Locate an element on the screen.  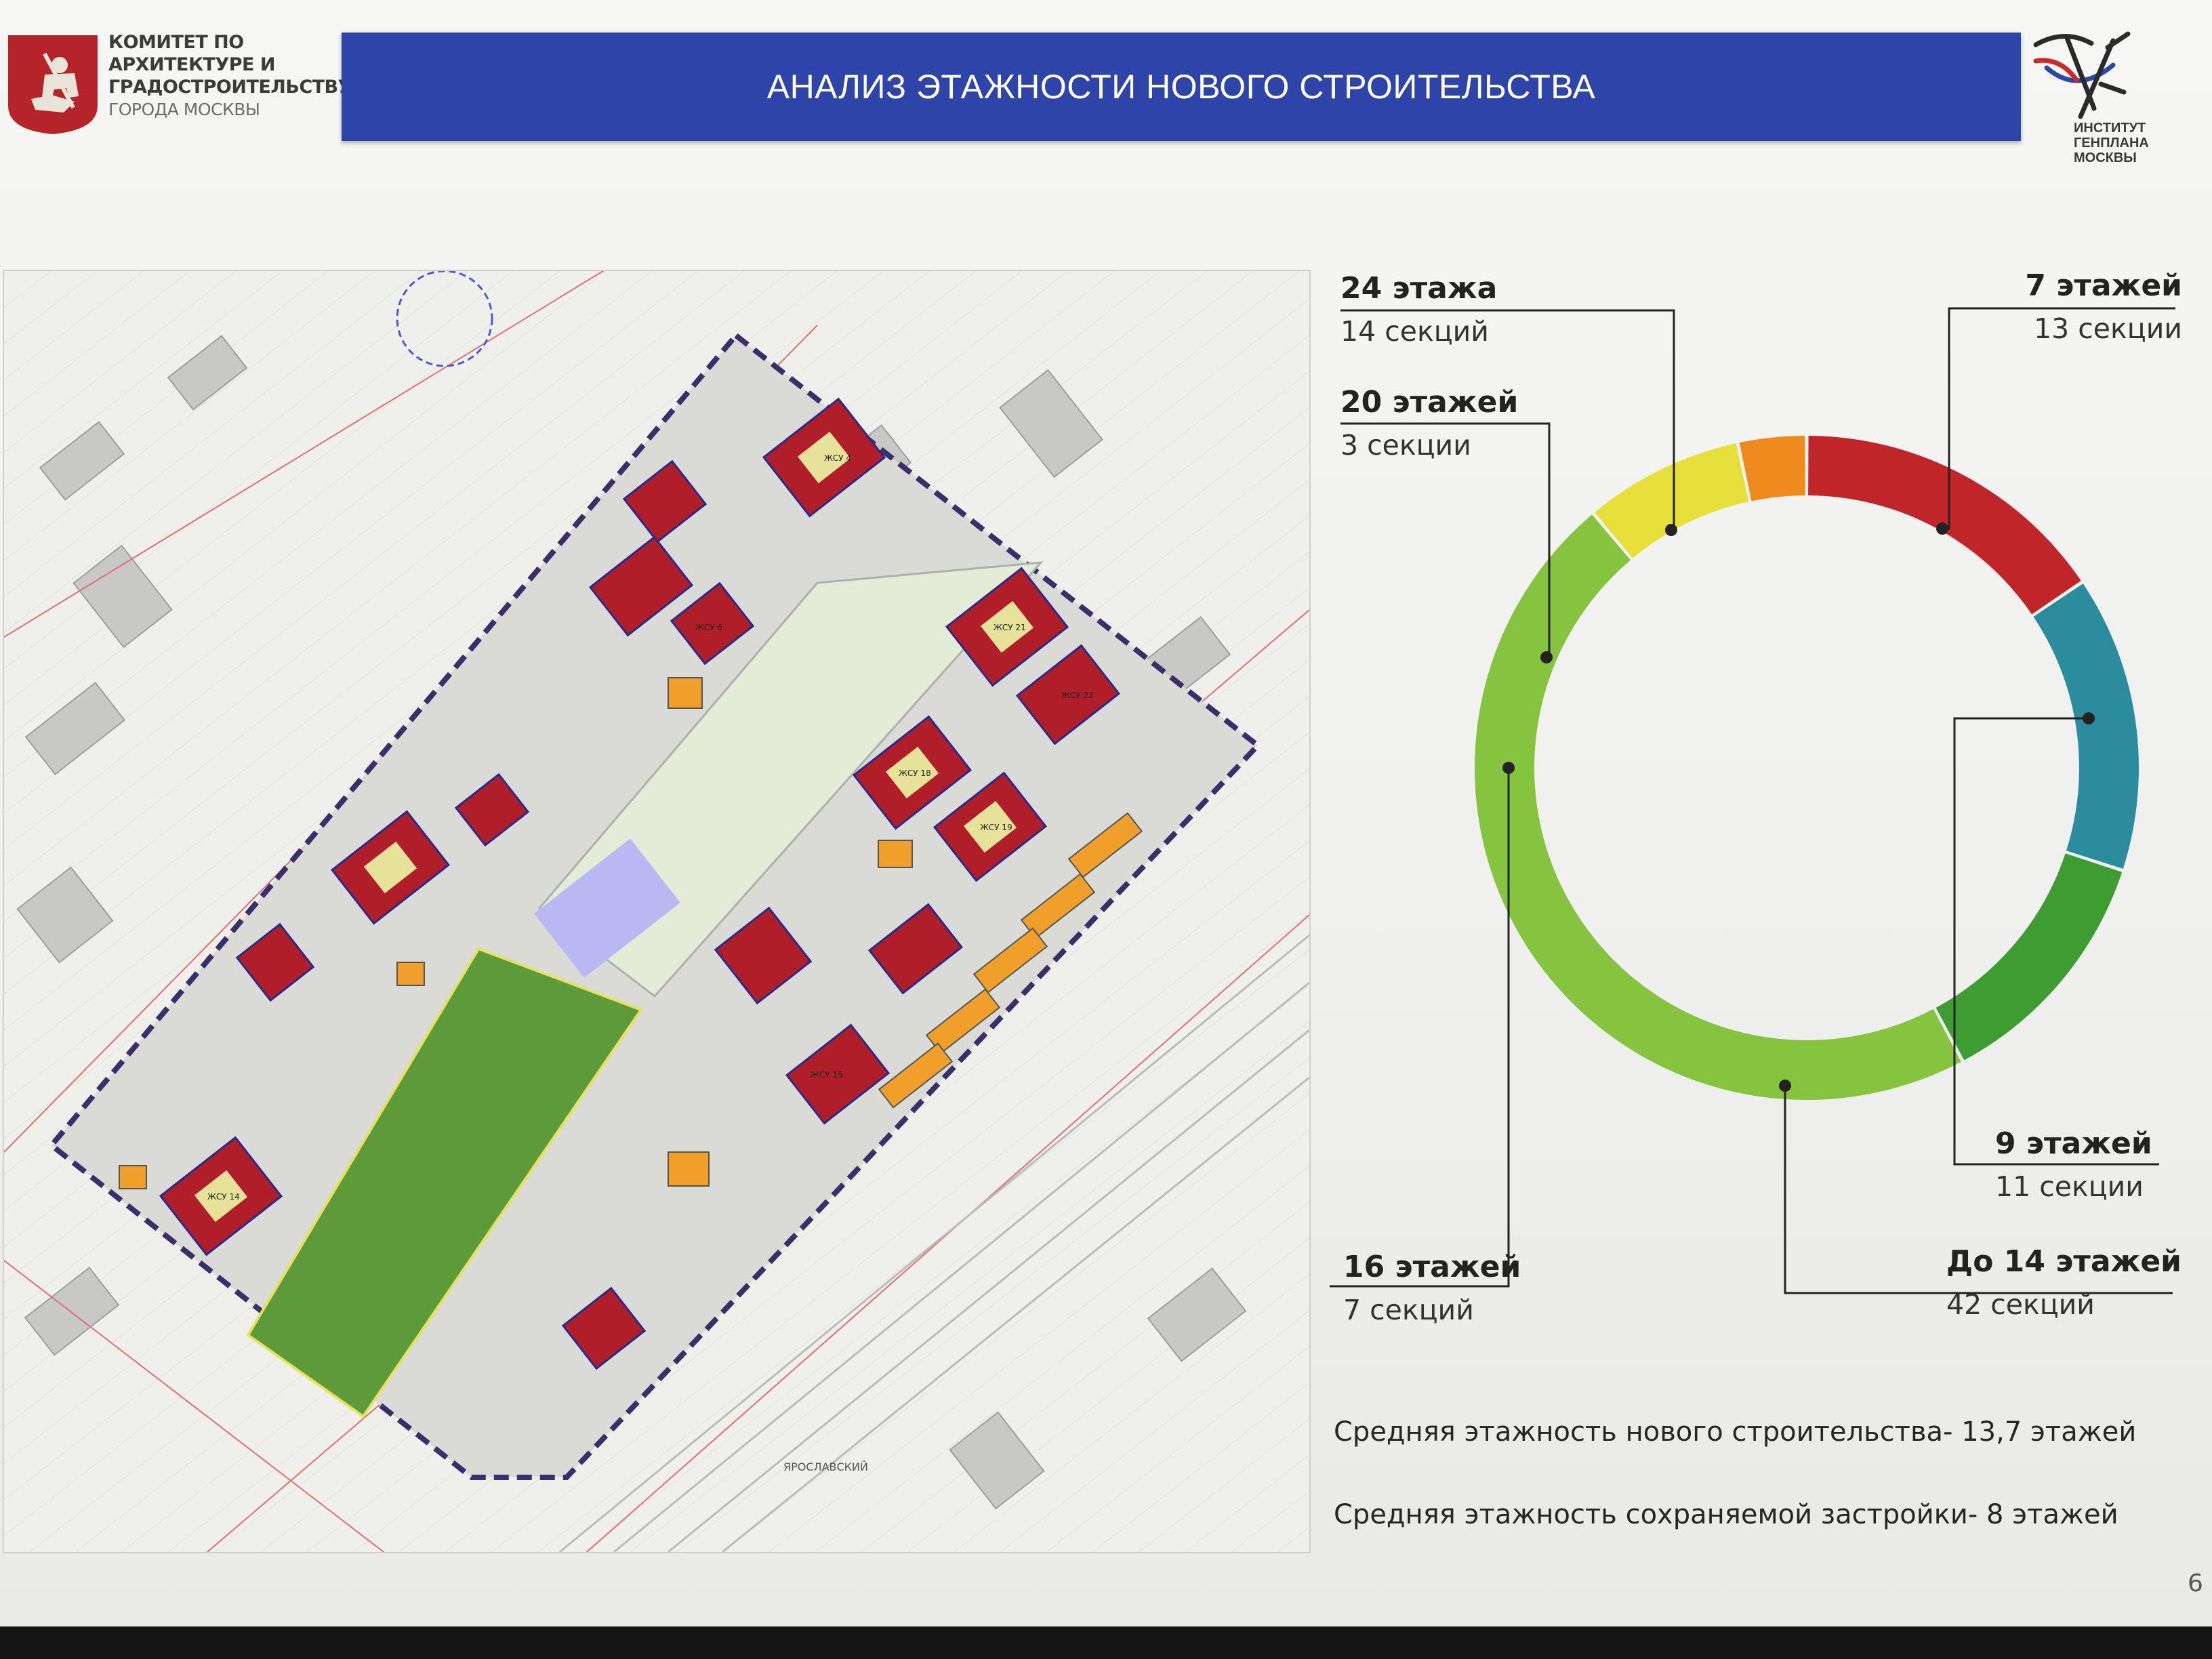
label-7-floors: 7 этажей 13 секции is located at coordinates (2080, 307).